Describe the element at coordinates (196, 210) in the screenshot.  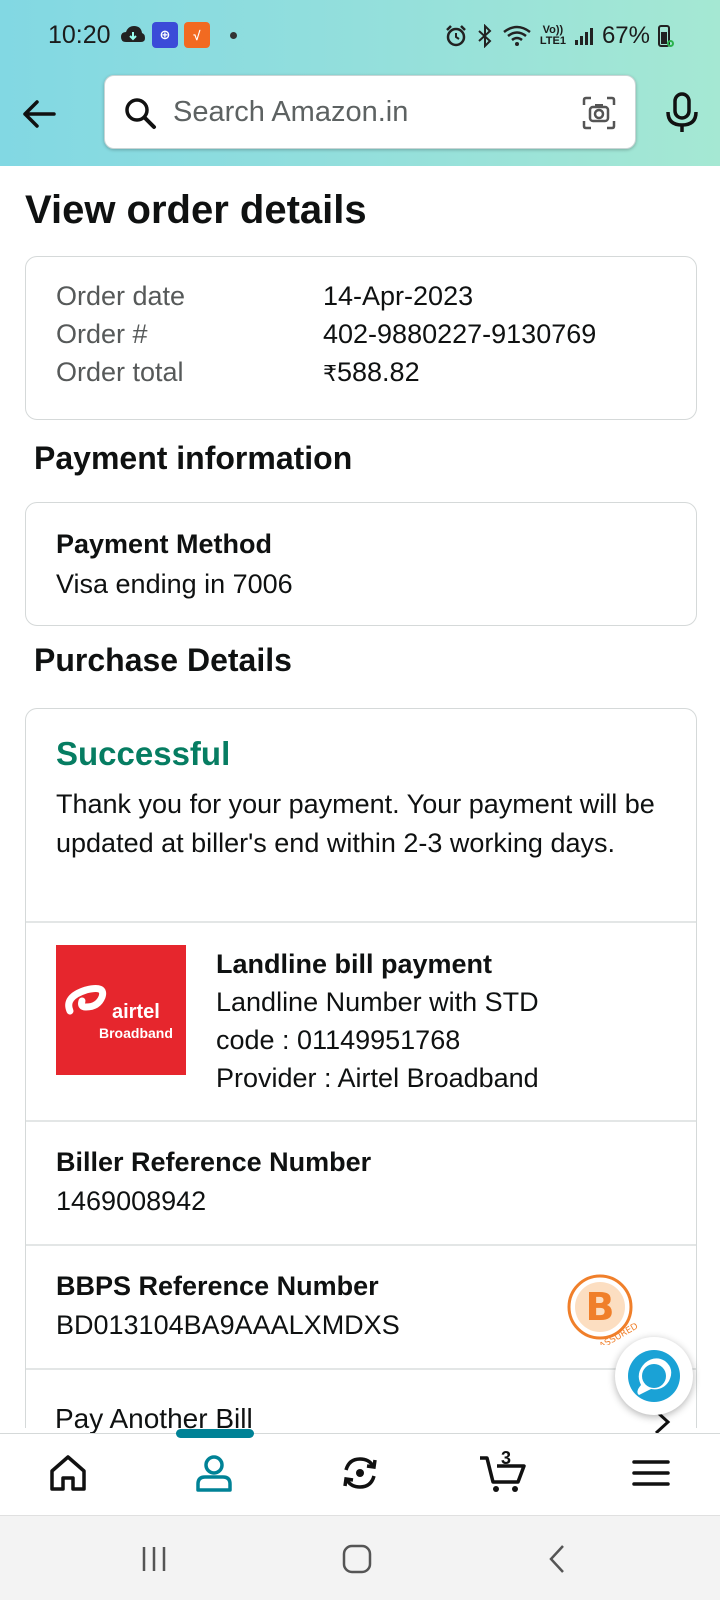
I see `page-title: View order details` at that location.